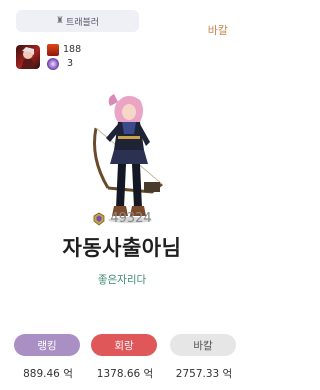 This screenshot has width=320, height=390. I want to click on ranking-button: 랭킹, so click(47, 345).